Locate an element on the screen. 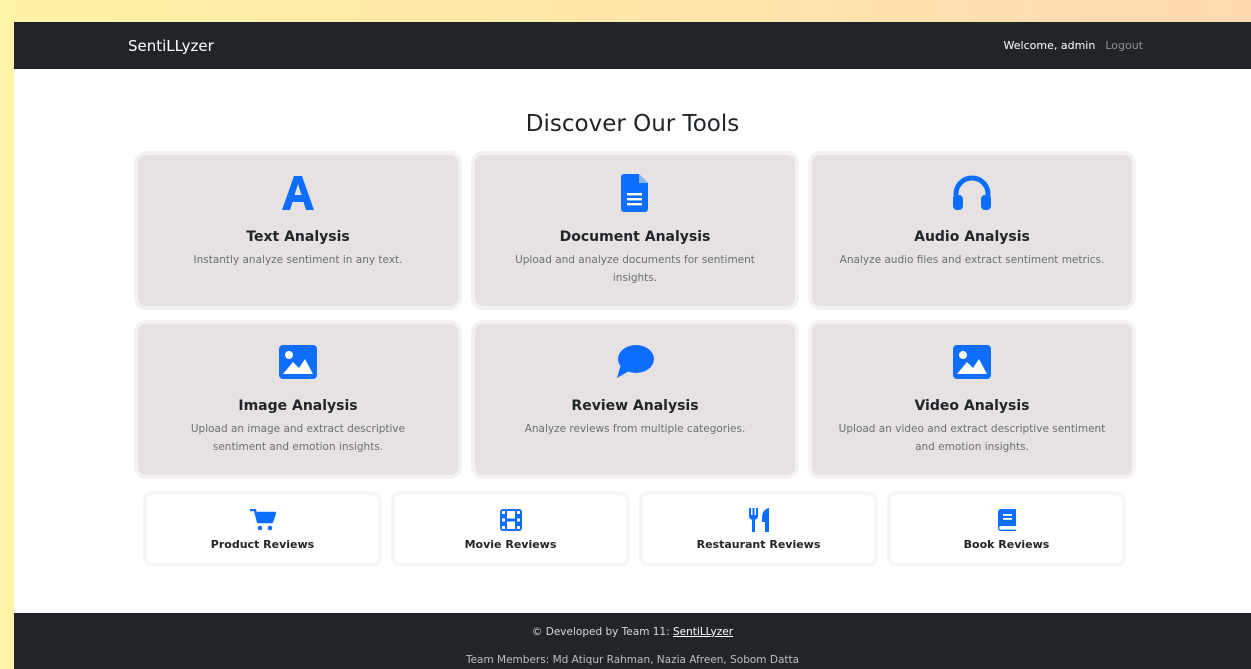 The width and height of the screenshot is (1251, 669). document-icon is located at coordinates (635, 193).